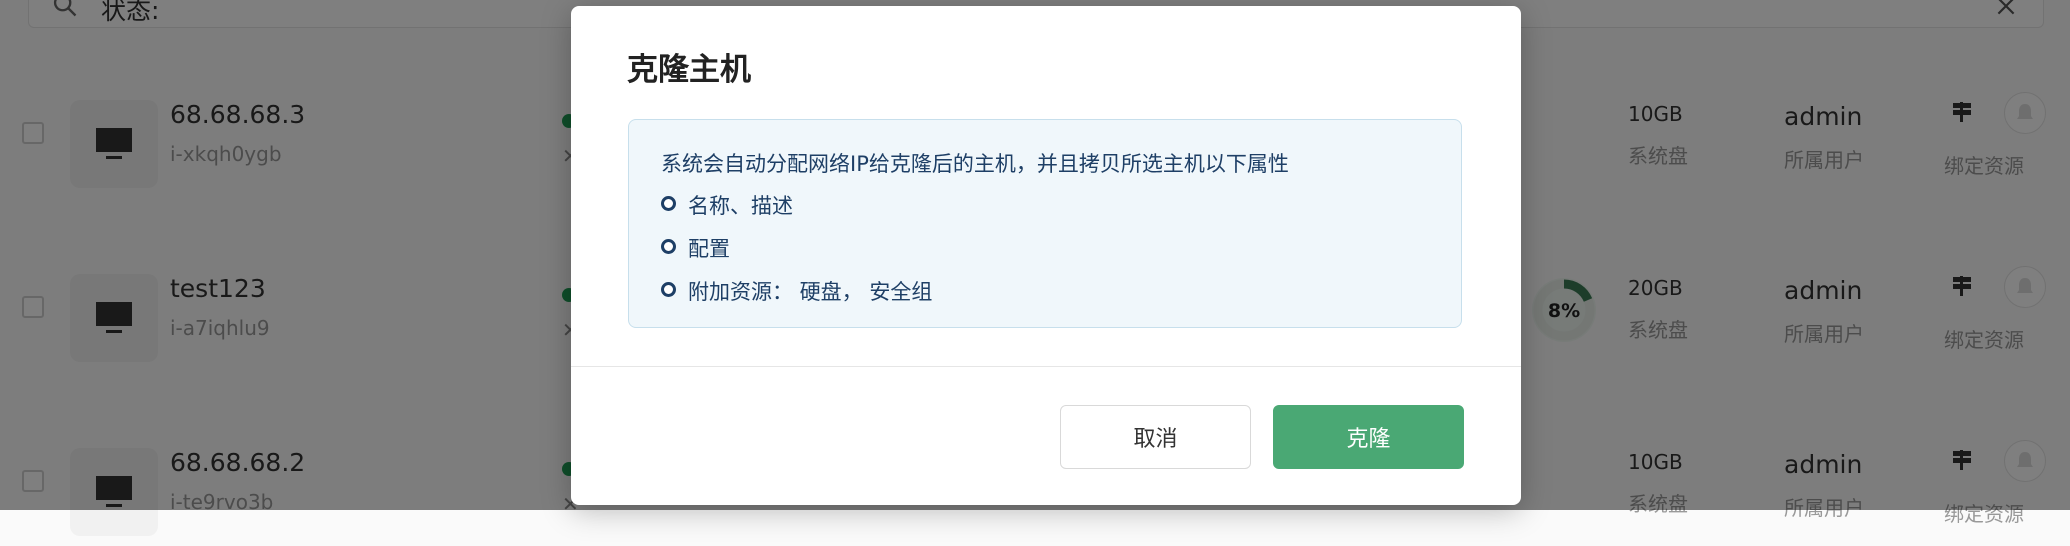  I want to click on dialog-title: 克隆主机, so click(689, 70).